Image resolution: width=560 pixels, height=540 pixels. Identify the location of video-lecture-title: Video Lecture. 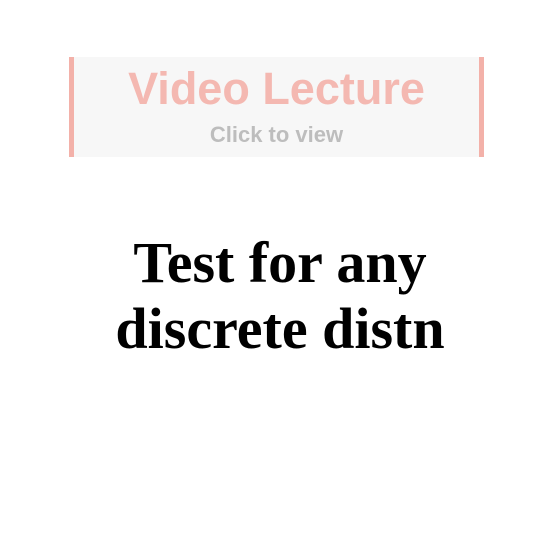
(276, 88).